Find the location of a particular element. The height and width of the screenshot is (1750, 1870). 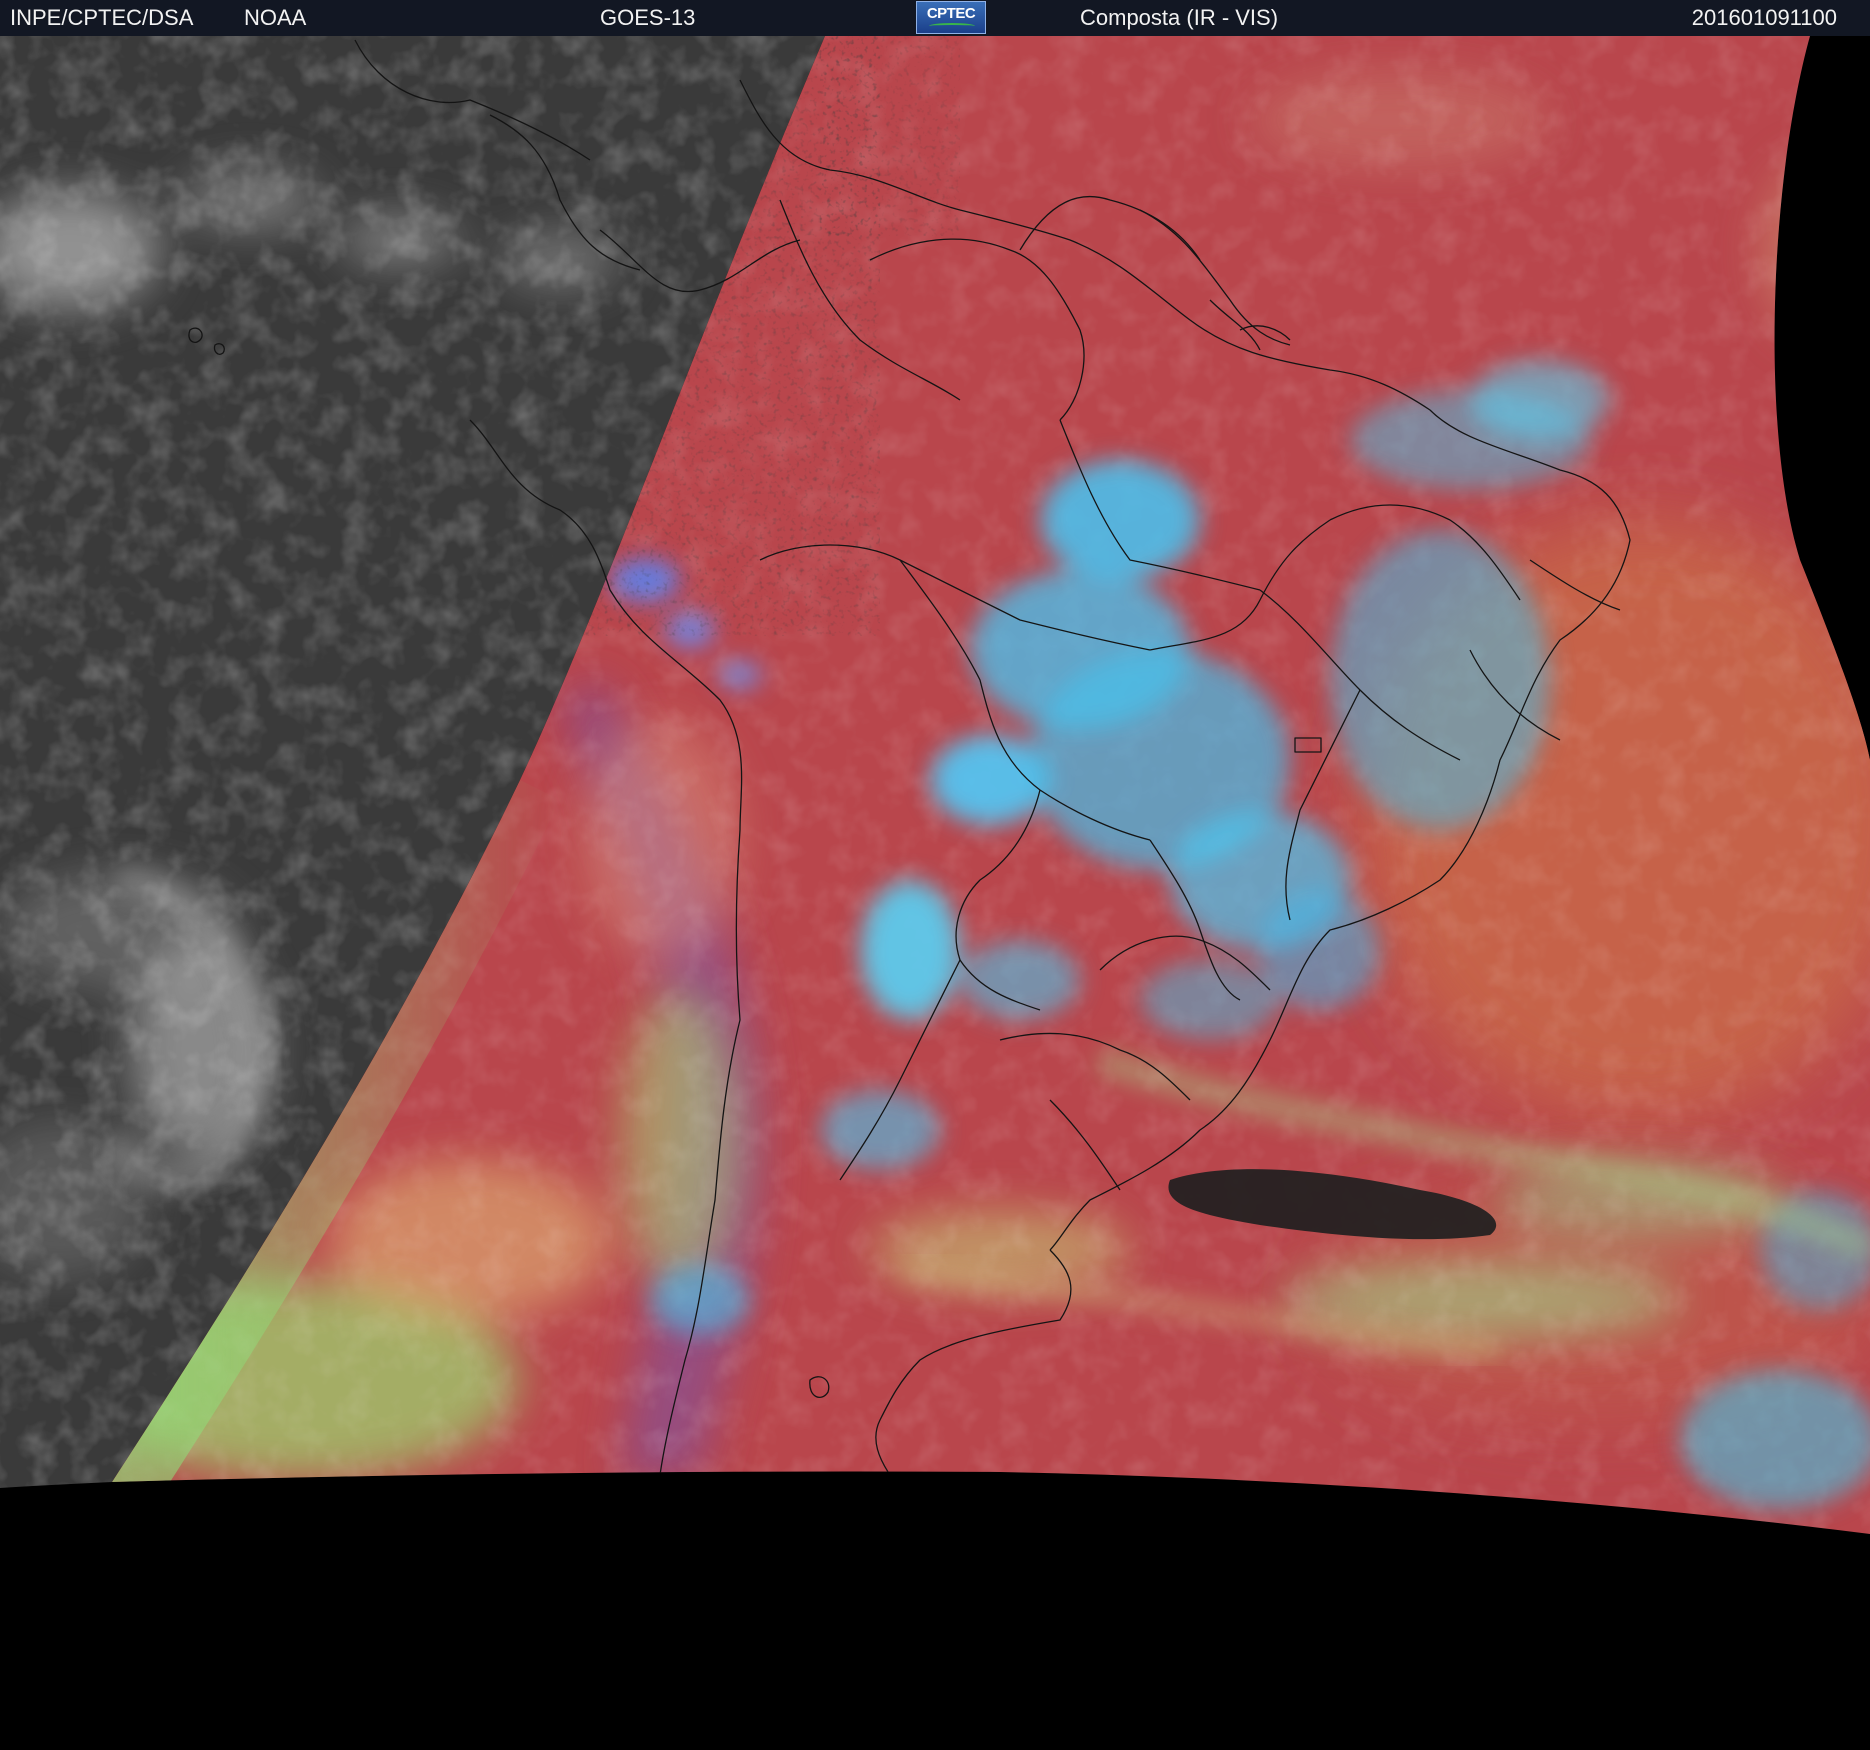

partner-label: NOAA is located at coordinates (275, 17).